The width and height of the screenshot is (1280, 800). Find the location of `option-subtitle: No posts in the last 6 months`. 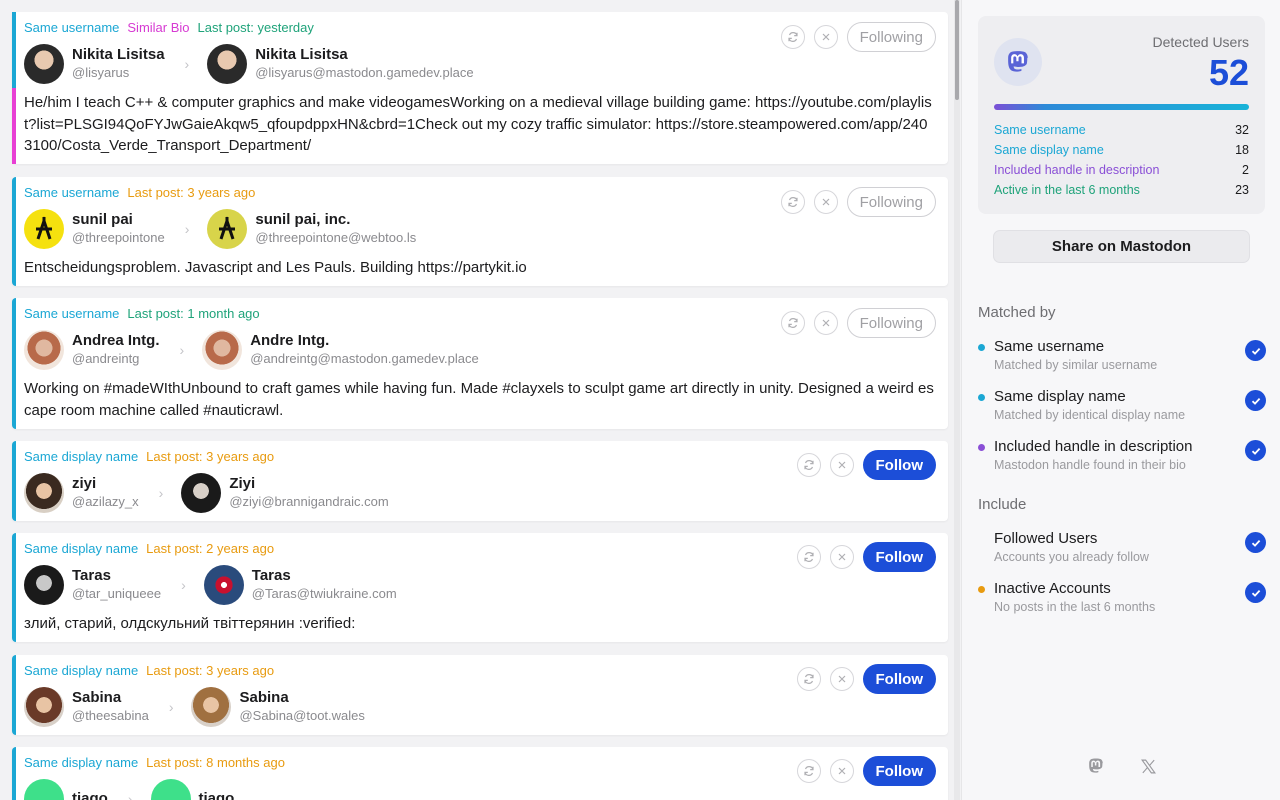

option-subtitle: No posts in the last 6 months is located at coordinates (1075, 607).